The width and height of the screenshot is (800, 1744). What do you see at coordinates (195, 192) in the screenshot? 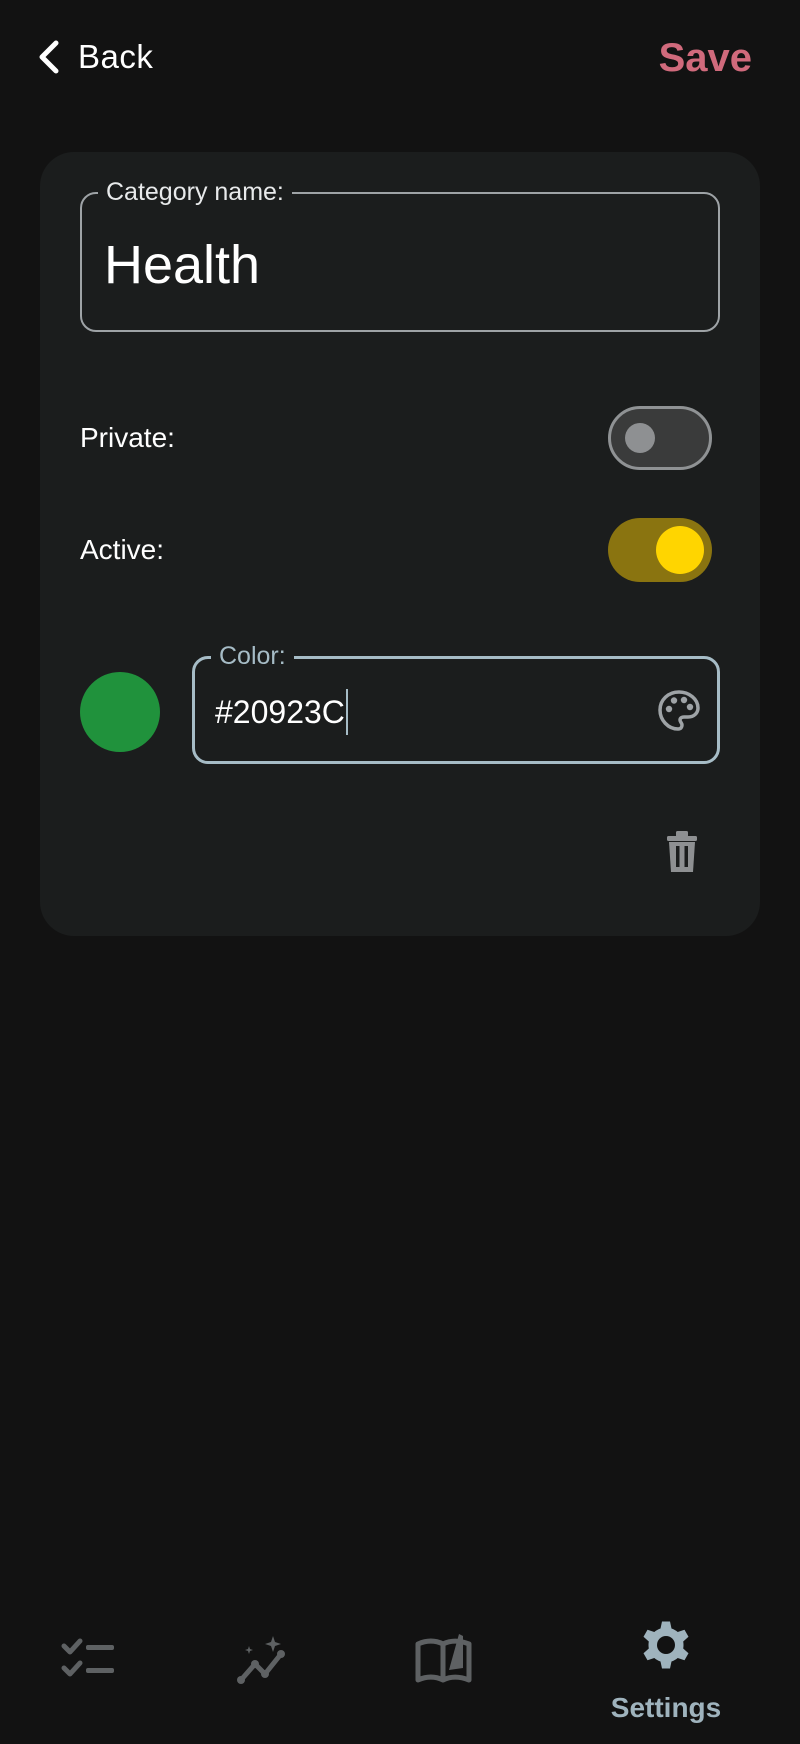
I see `category-name-label: Category name:` at bounding box center [195, 192].